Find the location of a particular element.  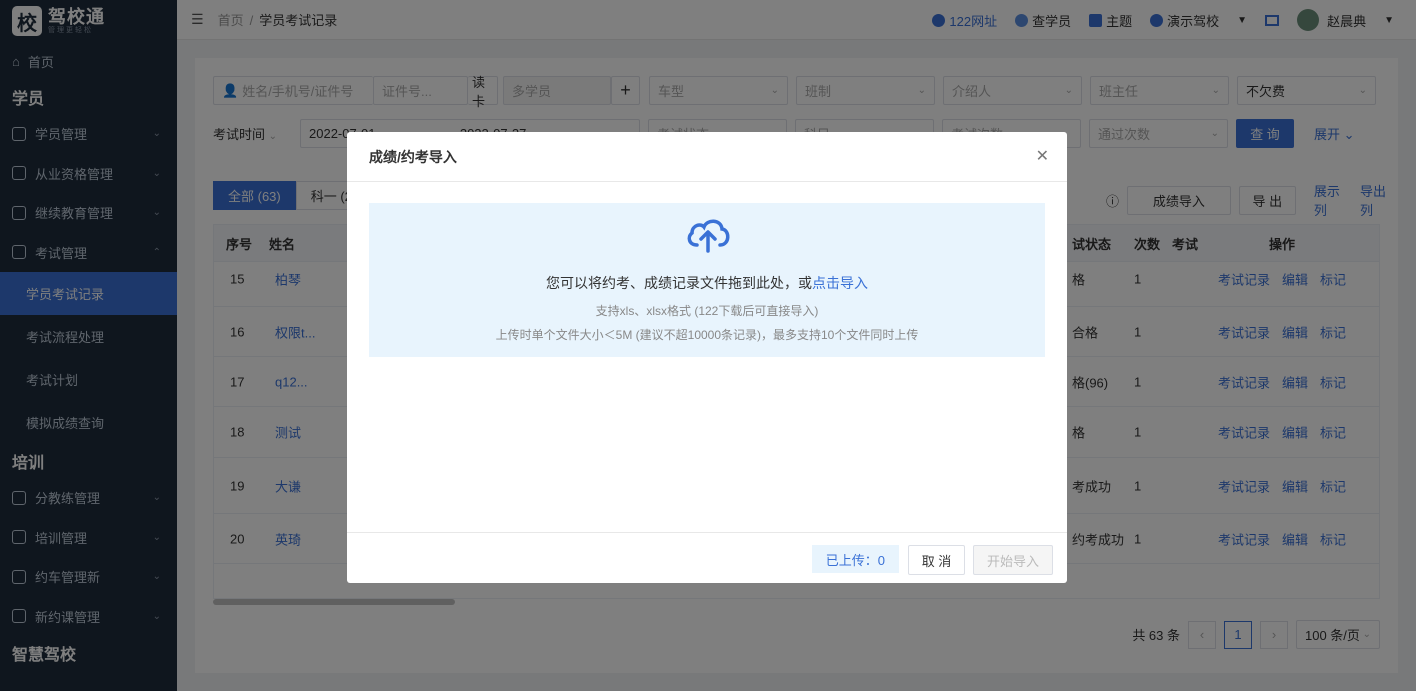

cancel-button: 取 消 is located at coordinates (936, 560).